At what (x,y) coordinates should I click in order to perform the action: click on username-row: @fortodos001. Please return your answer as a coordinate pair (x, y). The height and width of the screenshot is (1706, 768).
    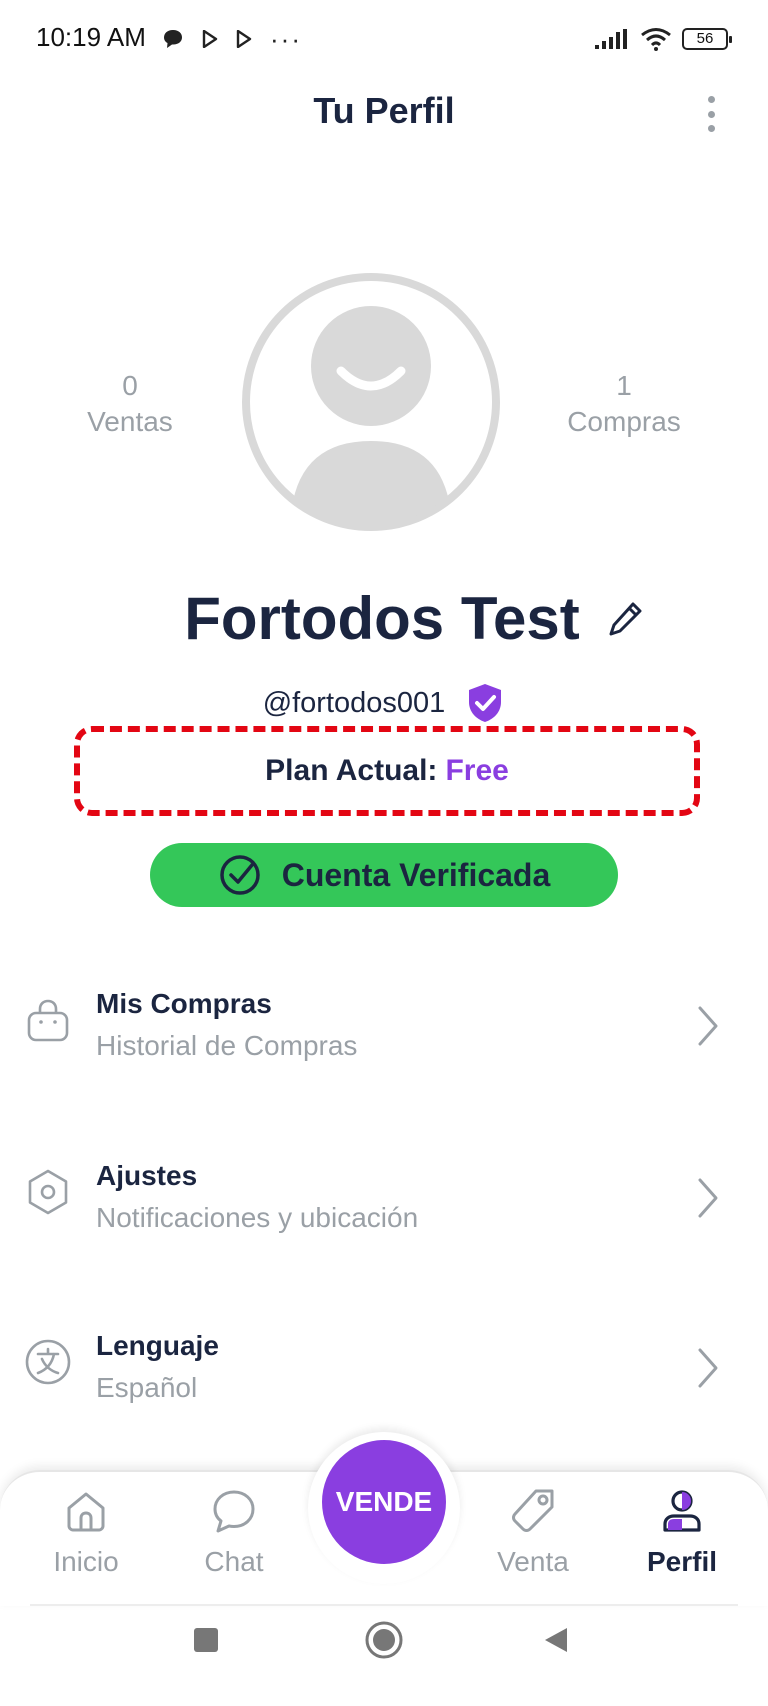
    Looking at the image, I should click on (384, 703).